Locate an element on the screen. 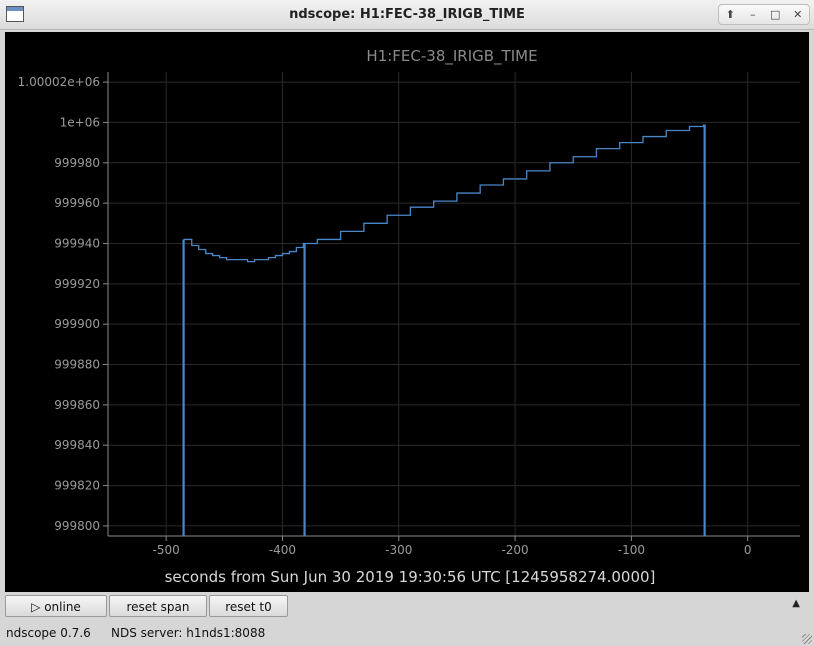 This screenshot has width=814, height=646. reset-t0-button: reset t0 is located at coordinates (248, 606).